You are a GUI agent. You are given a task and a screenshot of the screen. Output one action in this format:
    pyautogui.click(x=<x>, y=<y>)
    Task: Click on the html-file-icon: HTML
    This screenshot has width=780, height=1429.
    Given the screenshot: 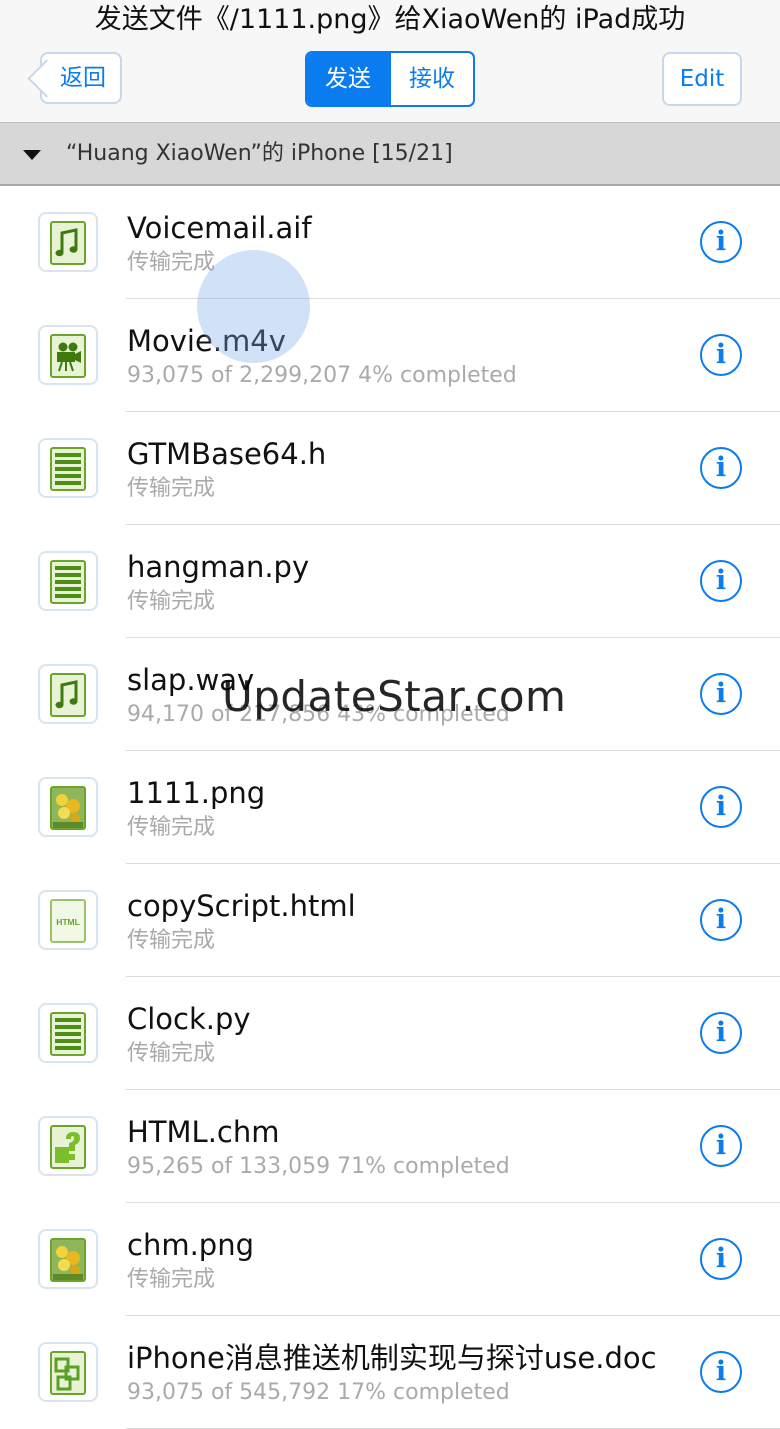 What is the action you would take?
    pyautogui.click(x=68, y=920)
    